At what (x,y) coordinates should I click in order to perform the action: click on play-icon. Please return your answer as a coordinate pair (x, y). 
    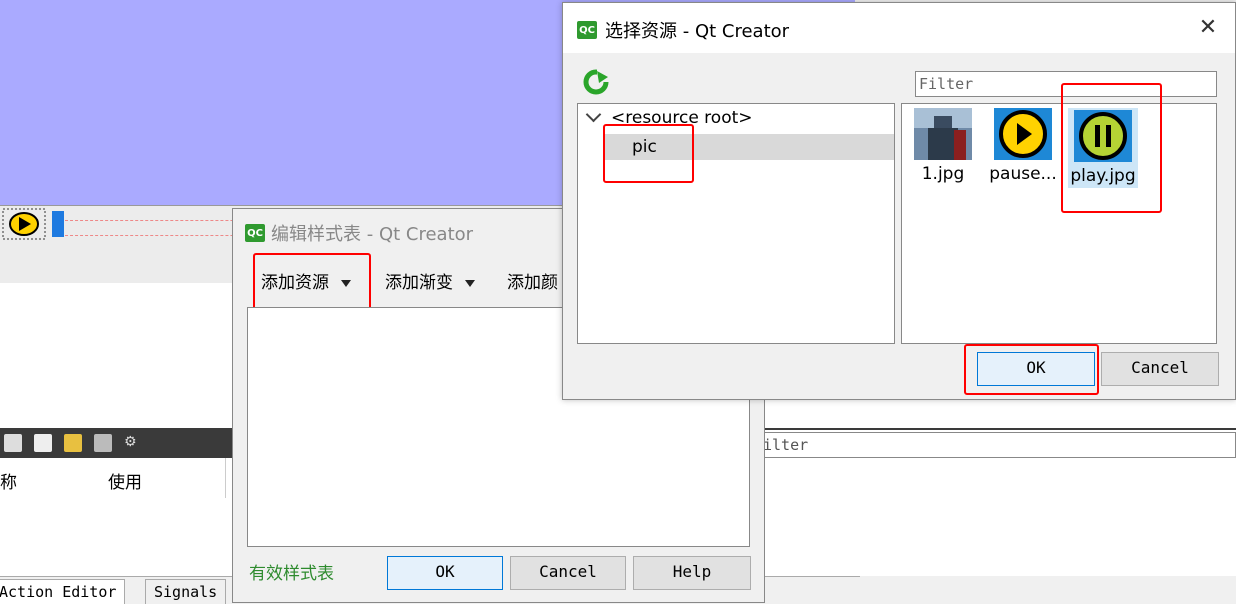
    Looking at the image, I should click on (24, 224).